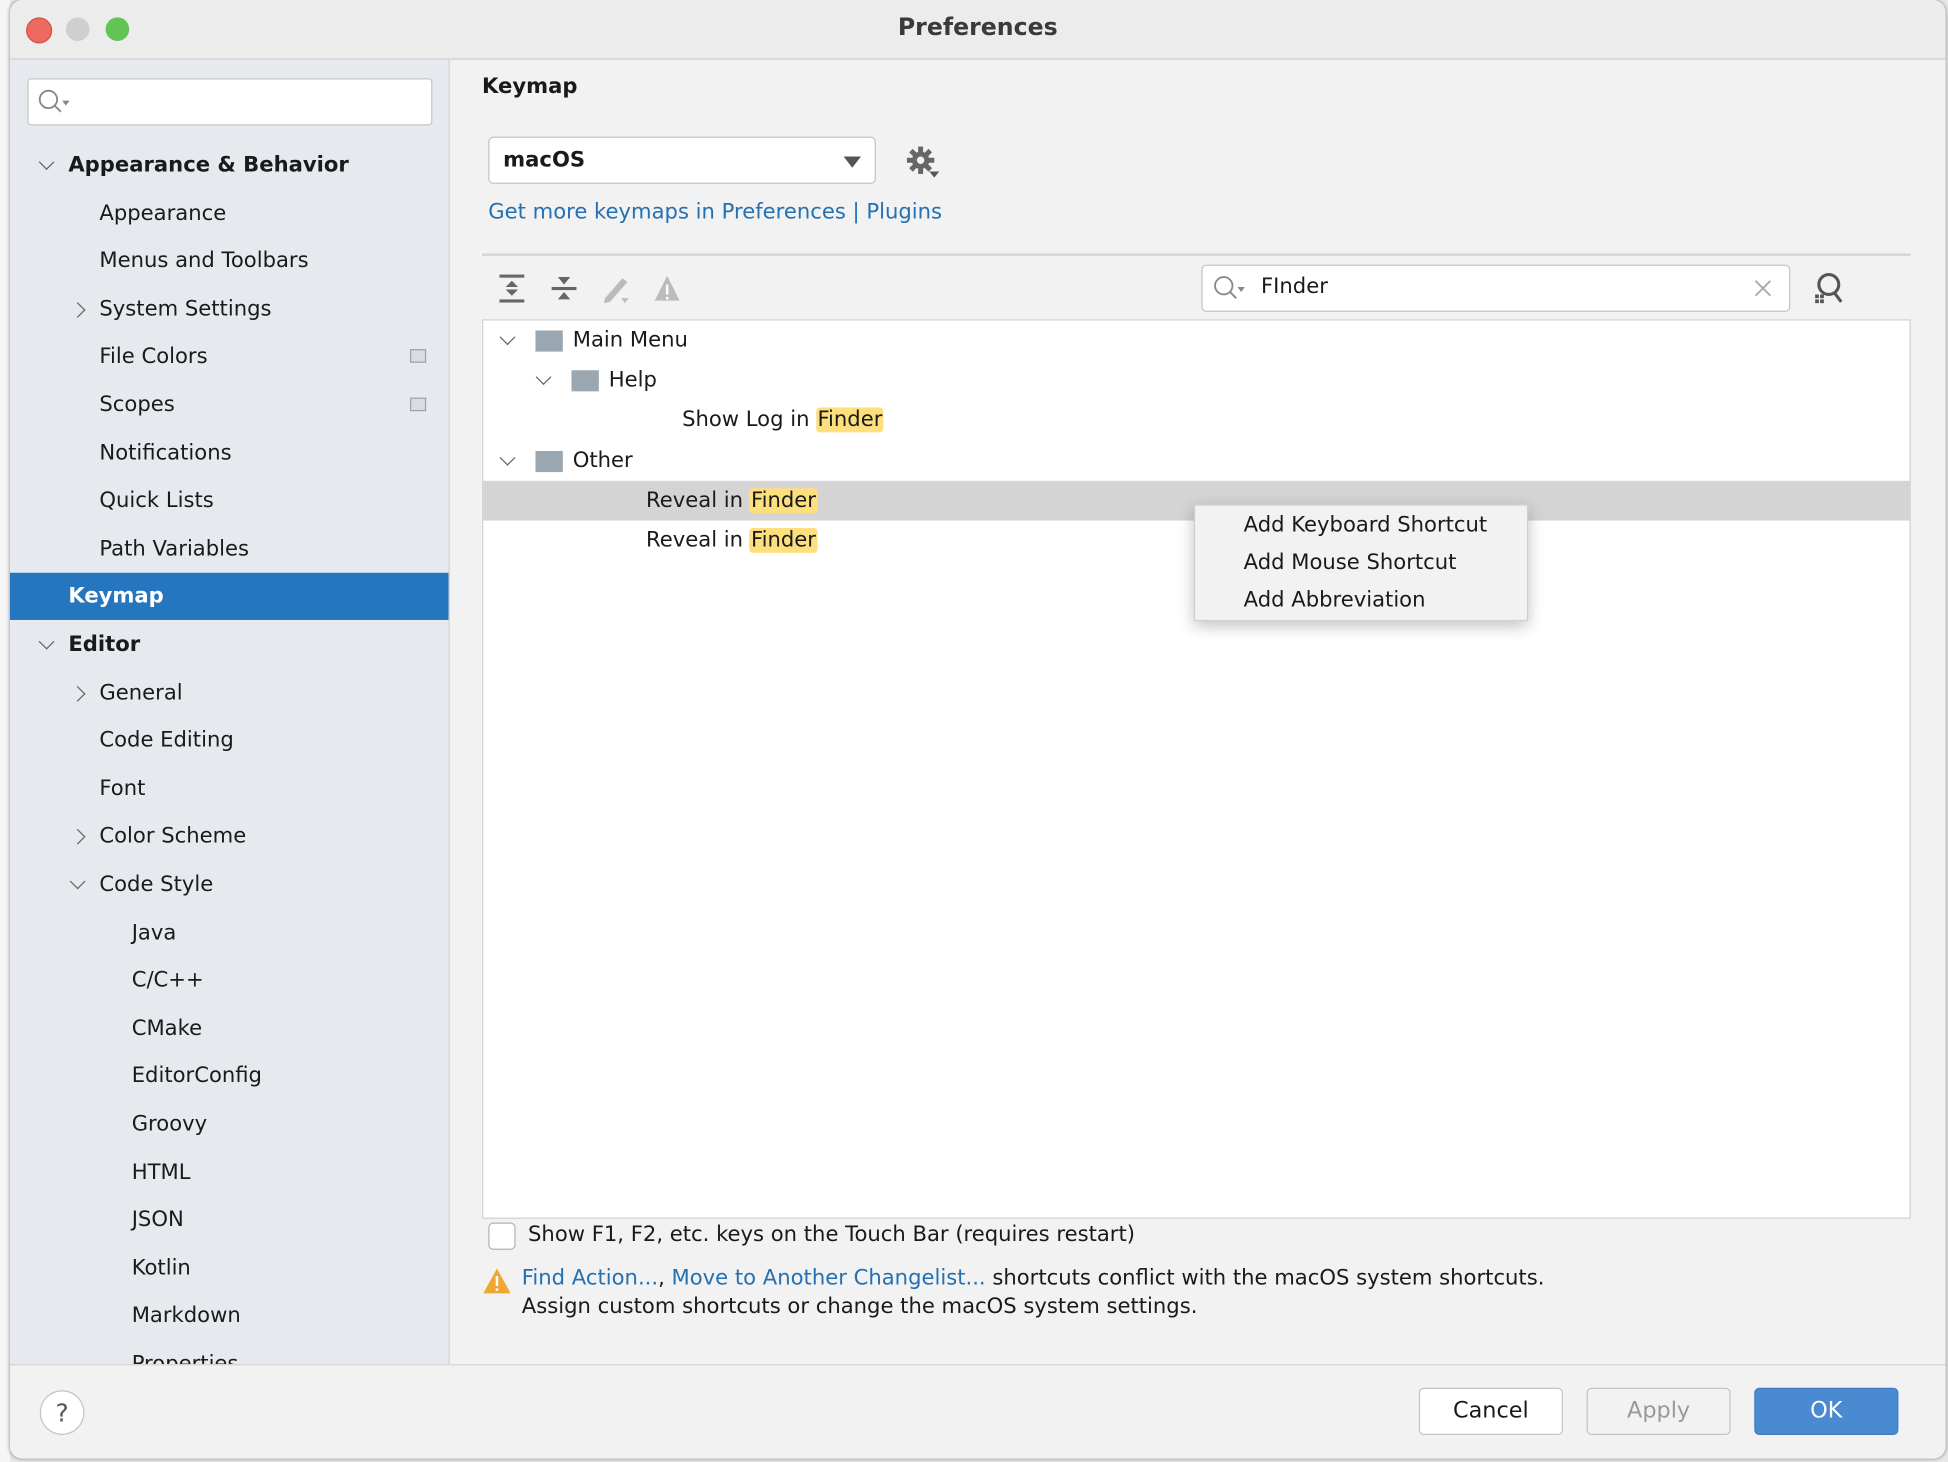 The width and height of the screenshot is (1948, 1462). Describe the element at coordinates (1828, 288) in the screenshot. I see `find-by-shortcut-icon` at that location.